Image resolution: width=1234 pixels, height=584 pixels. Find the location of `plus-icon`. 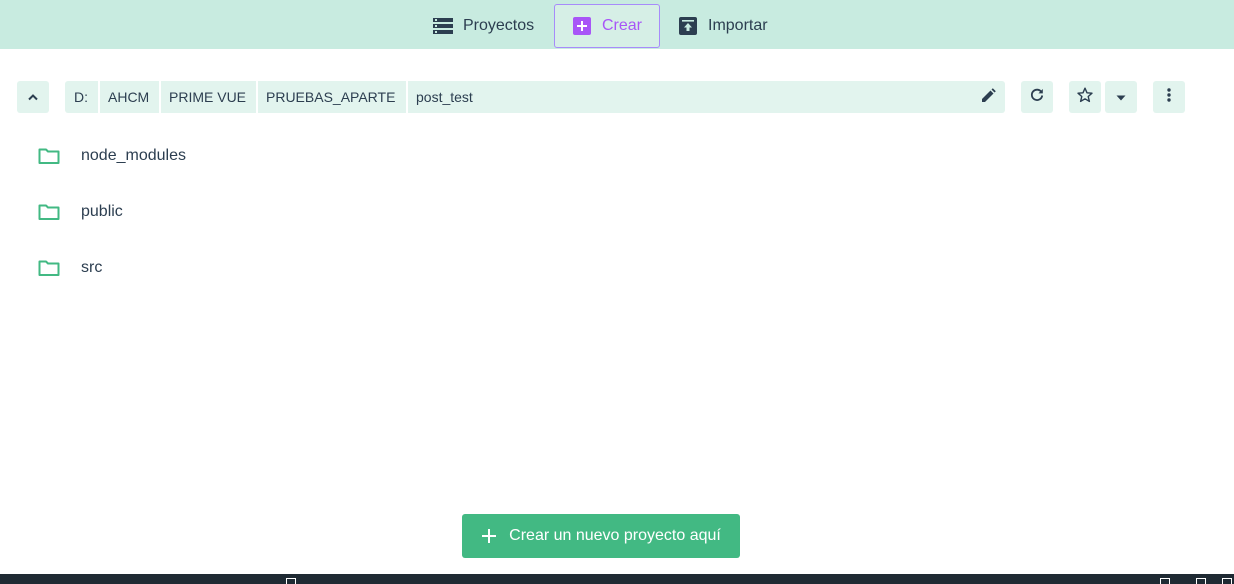

plus-icon is located at coordinates (489, 536).